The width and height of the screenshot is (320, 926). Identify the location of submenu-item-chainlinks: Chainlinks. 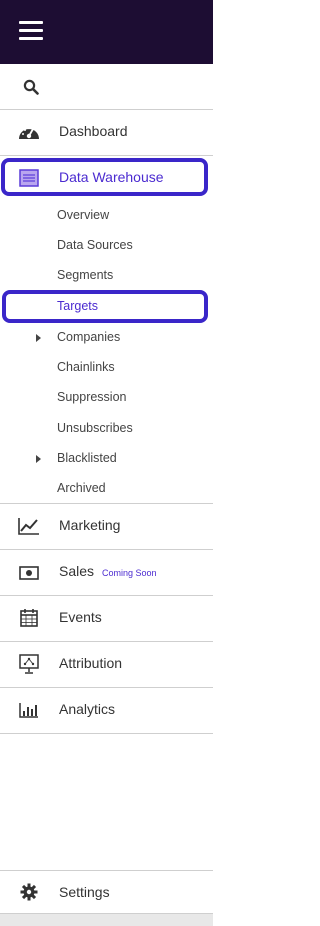
(86, 367).